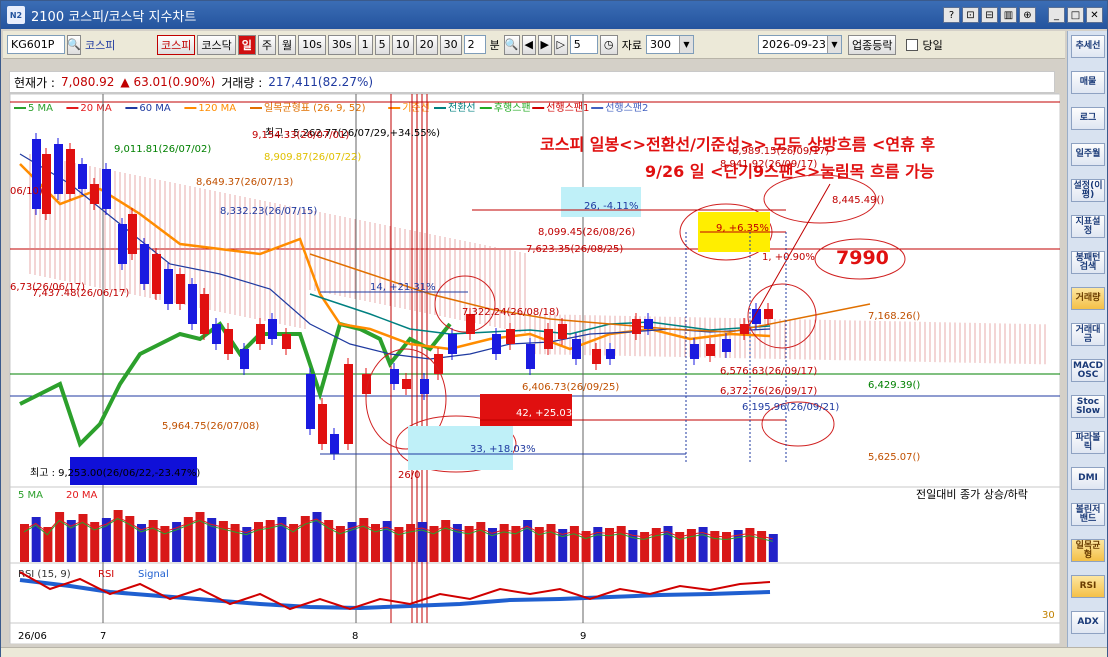 Image resolution: width=1108 pixels, height=657 pixels. Describe the element at coordinates (1027, 15) in the screenshot. I see `window-button-4: ⊕` at that location.